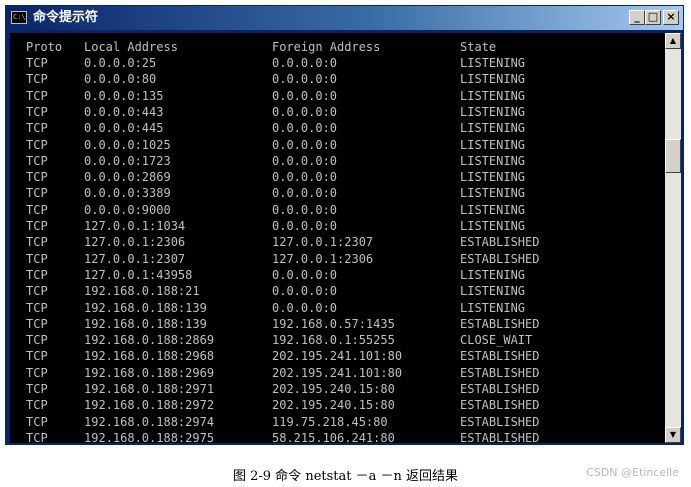  I want to click on cell-foreign-address: 192.168.0.57:1435, so click(333, 323).